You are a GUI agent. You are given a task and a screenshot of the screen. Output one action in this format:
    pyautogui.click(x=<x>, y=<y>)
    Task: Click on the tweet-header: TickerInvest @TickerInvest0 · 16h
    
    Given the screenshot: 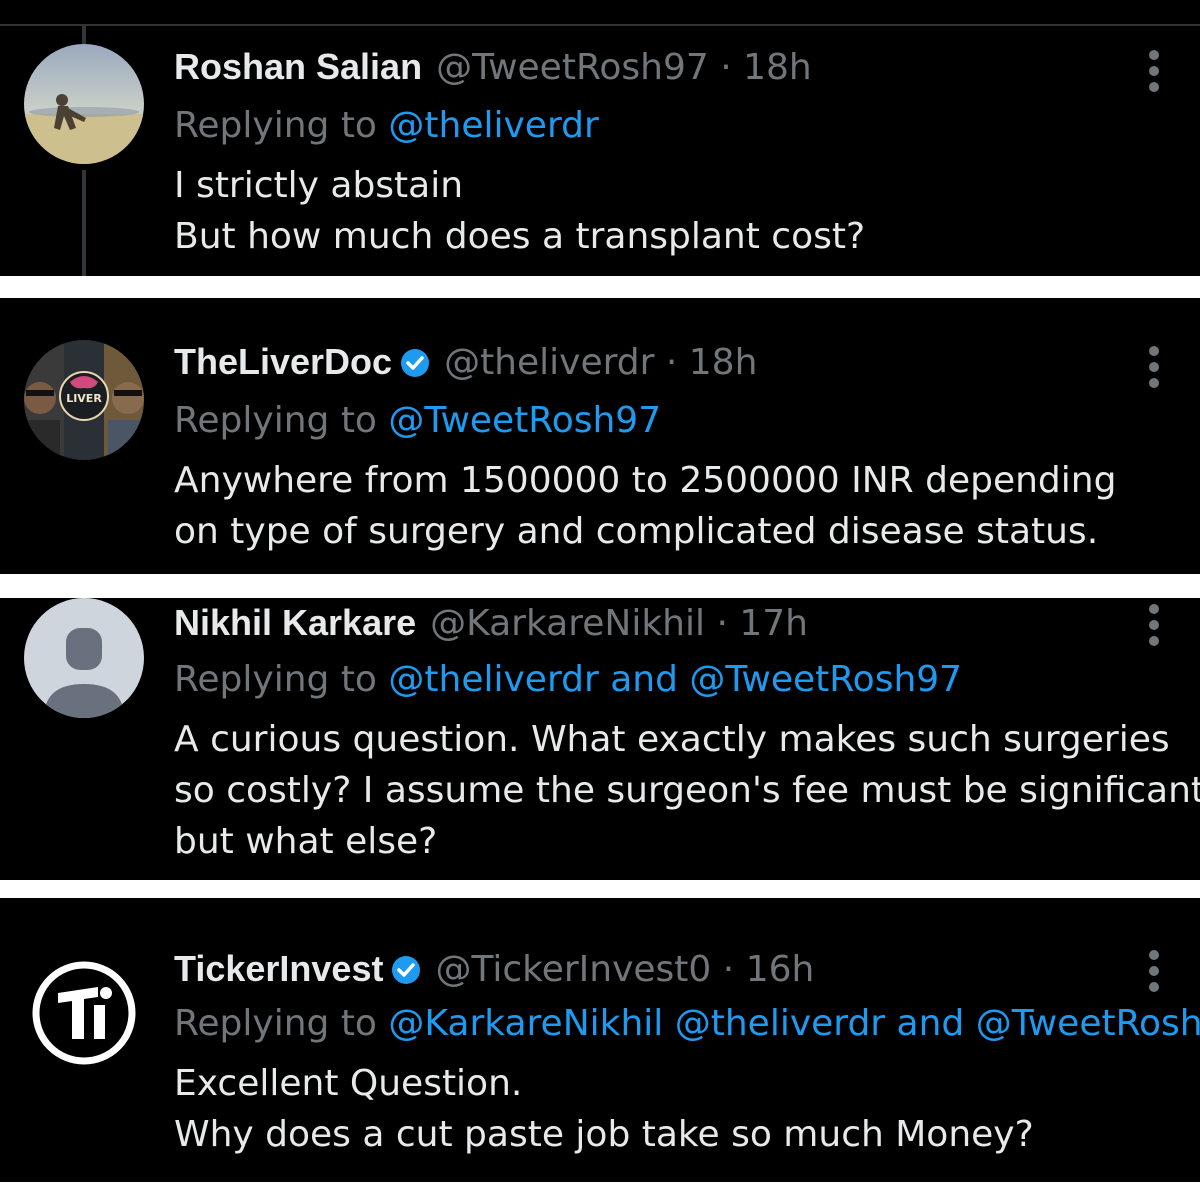 What is the action you would take?
    pyautogui.click(x=494, y=969)
    